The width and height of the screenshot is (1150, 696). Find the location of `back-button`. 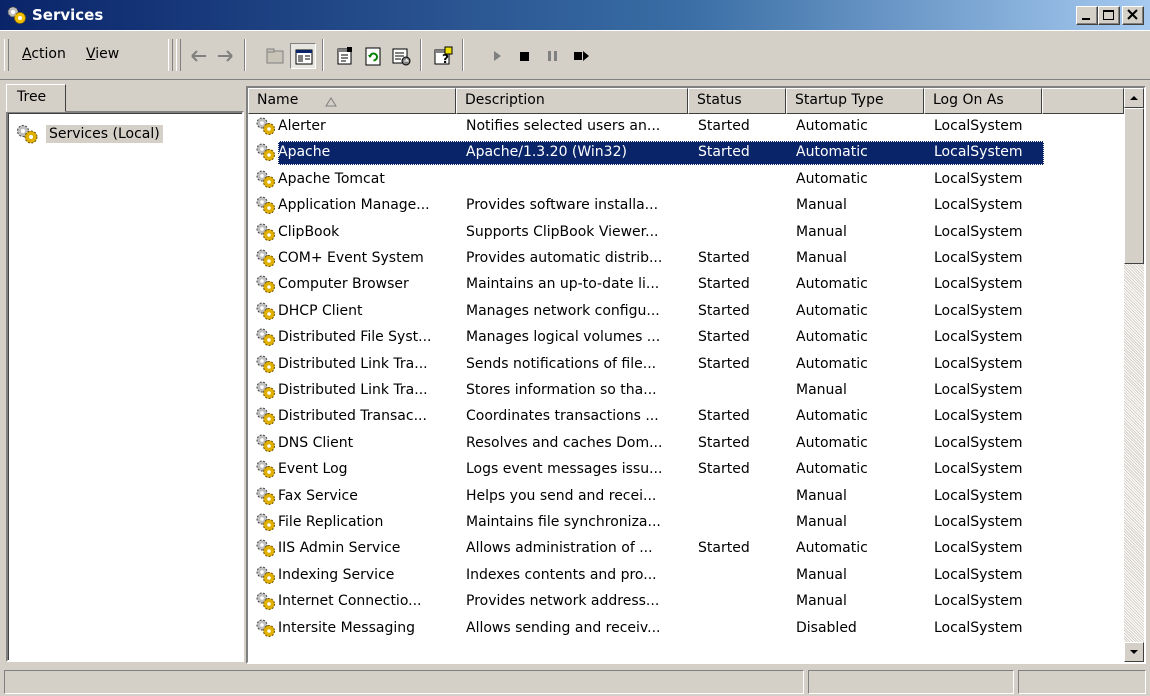

back-button is located at coordinates (199, 56).